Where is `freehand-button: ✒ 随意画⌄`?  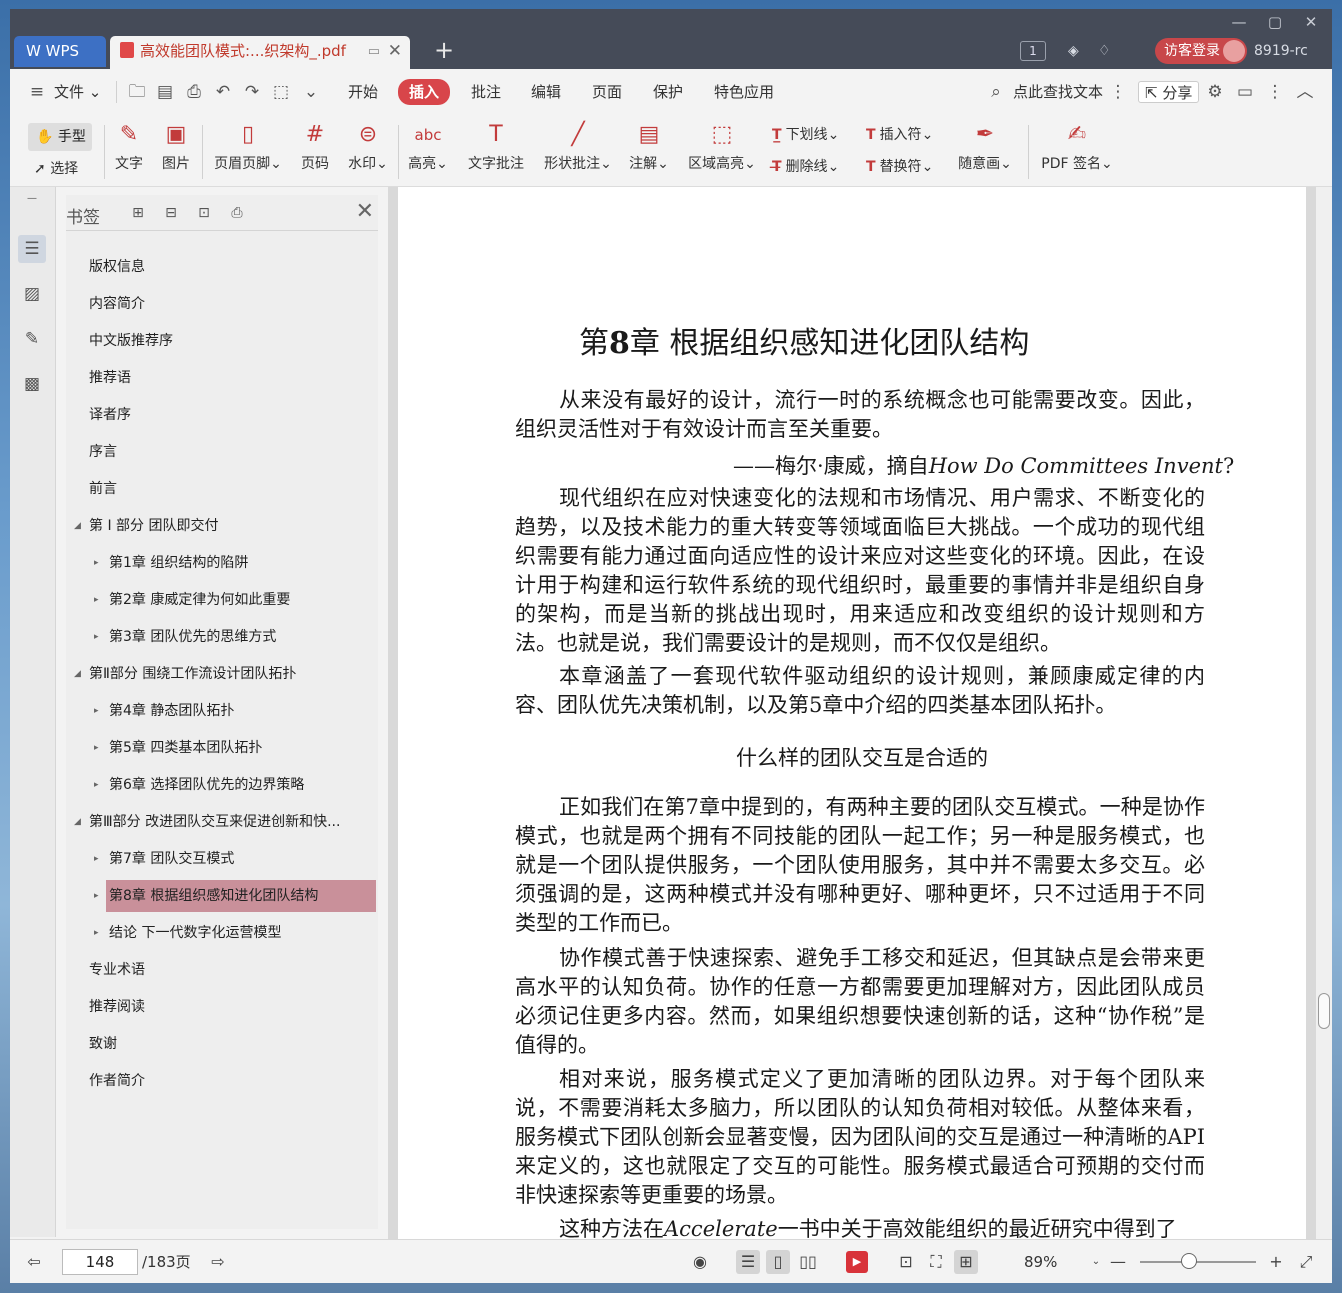 freehand-button: ✒ 随意画⌄ is located at coordinates (985, 152).